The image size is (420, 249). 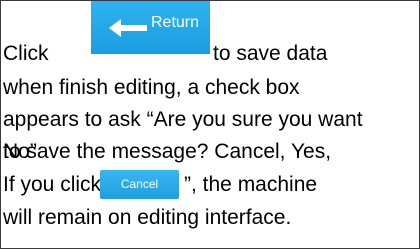 What do you see at coordinates (251, 184) in the screenshot?
I see `instruction-line-6-suffix: ”, the machine` at bounding box center [251, 184].